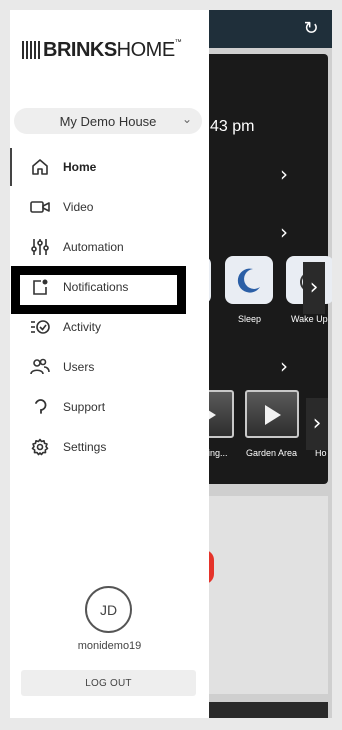 Image resolution: width=342 pixels, height=730 pixels. Describe the element at coordinates (311, 29) in the screenshot. I see `refresh-icon: ↻` at that location.